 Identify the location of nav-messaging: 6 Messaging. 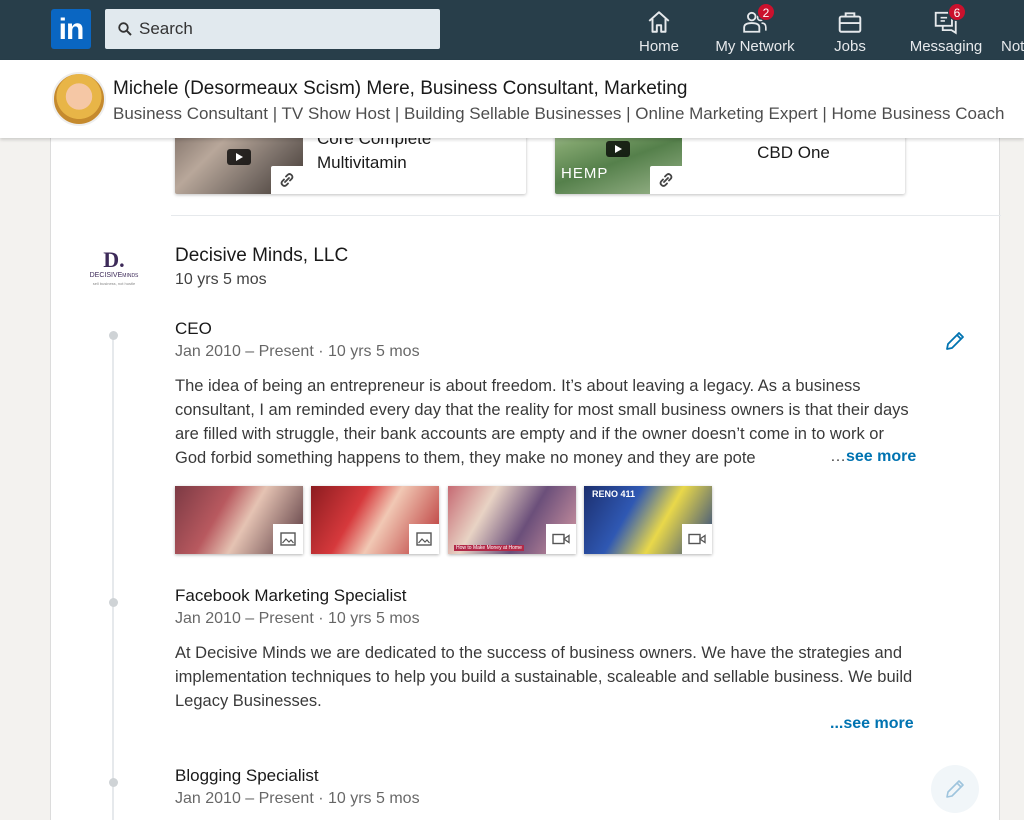
(946, 30).